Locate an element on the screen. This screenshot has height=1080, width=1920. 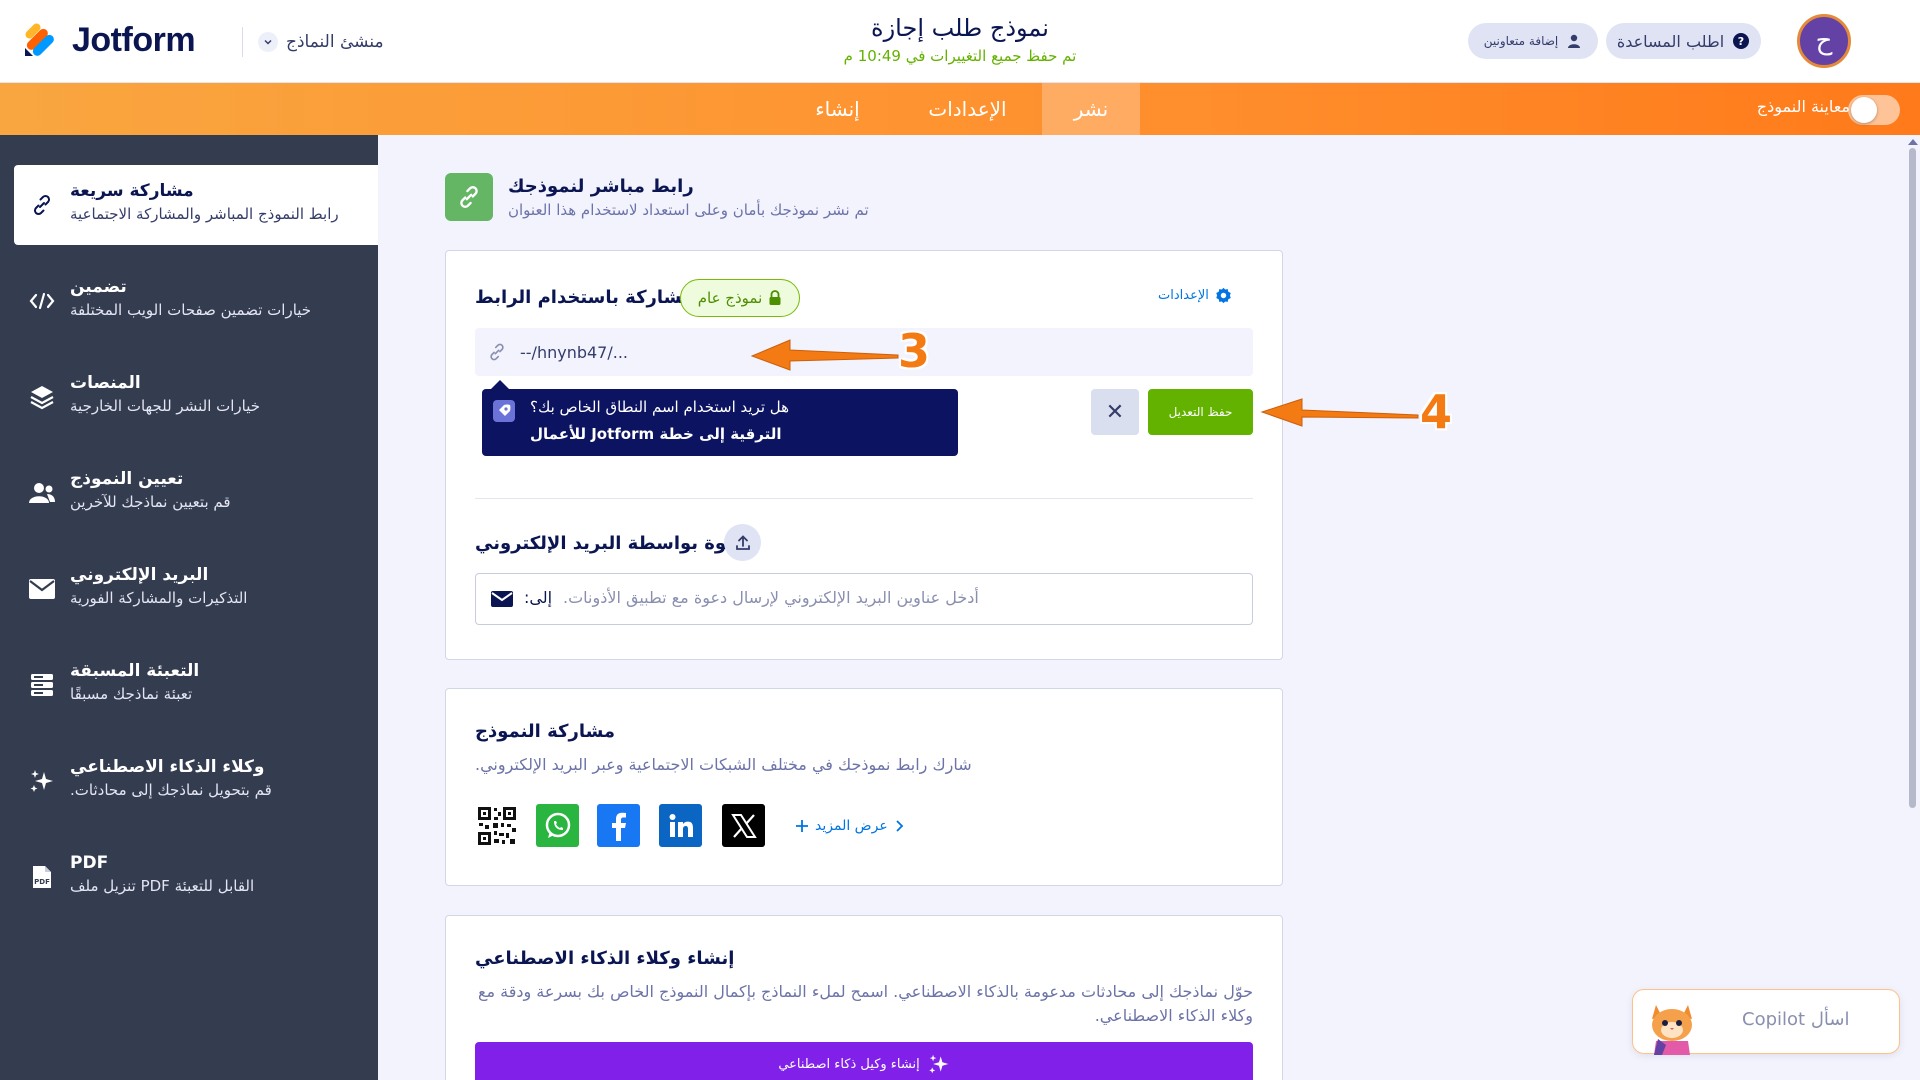
add-collaborators-label: إضافة متعاونين is located at coordinates (1521, 41).